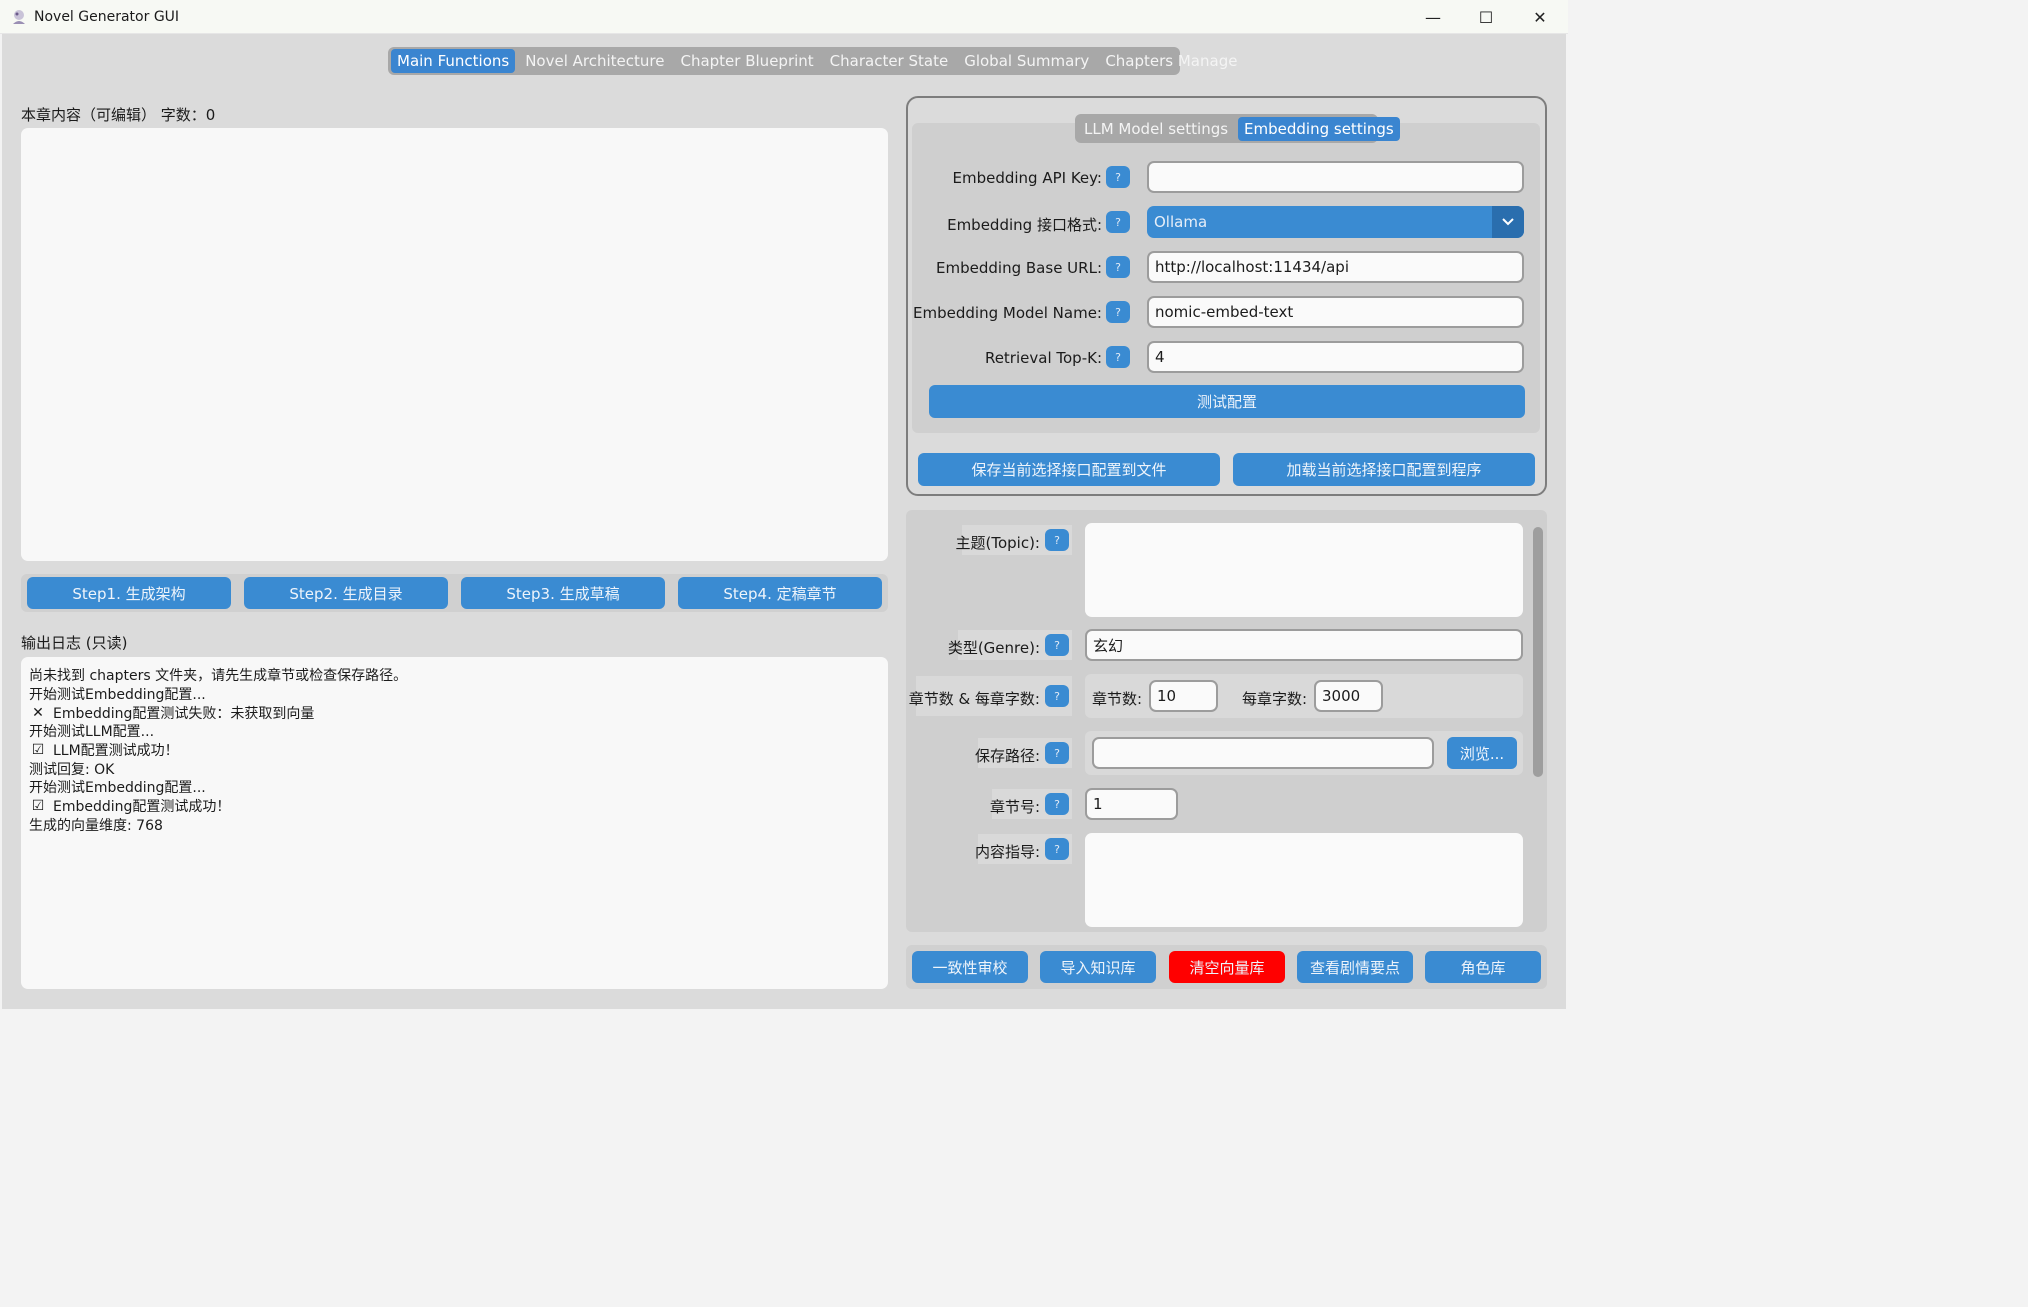 The height and width of the screenshot is (1307, 2028). What do you see at coordinates (19, 17) in the screenshot?
I see `app-logo-icon` at bounding box center [19, 17].